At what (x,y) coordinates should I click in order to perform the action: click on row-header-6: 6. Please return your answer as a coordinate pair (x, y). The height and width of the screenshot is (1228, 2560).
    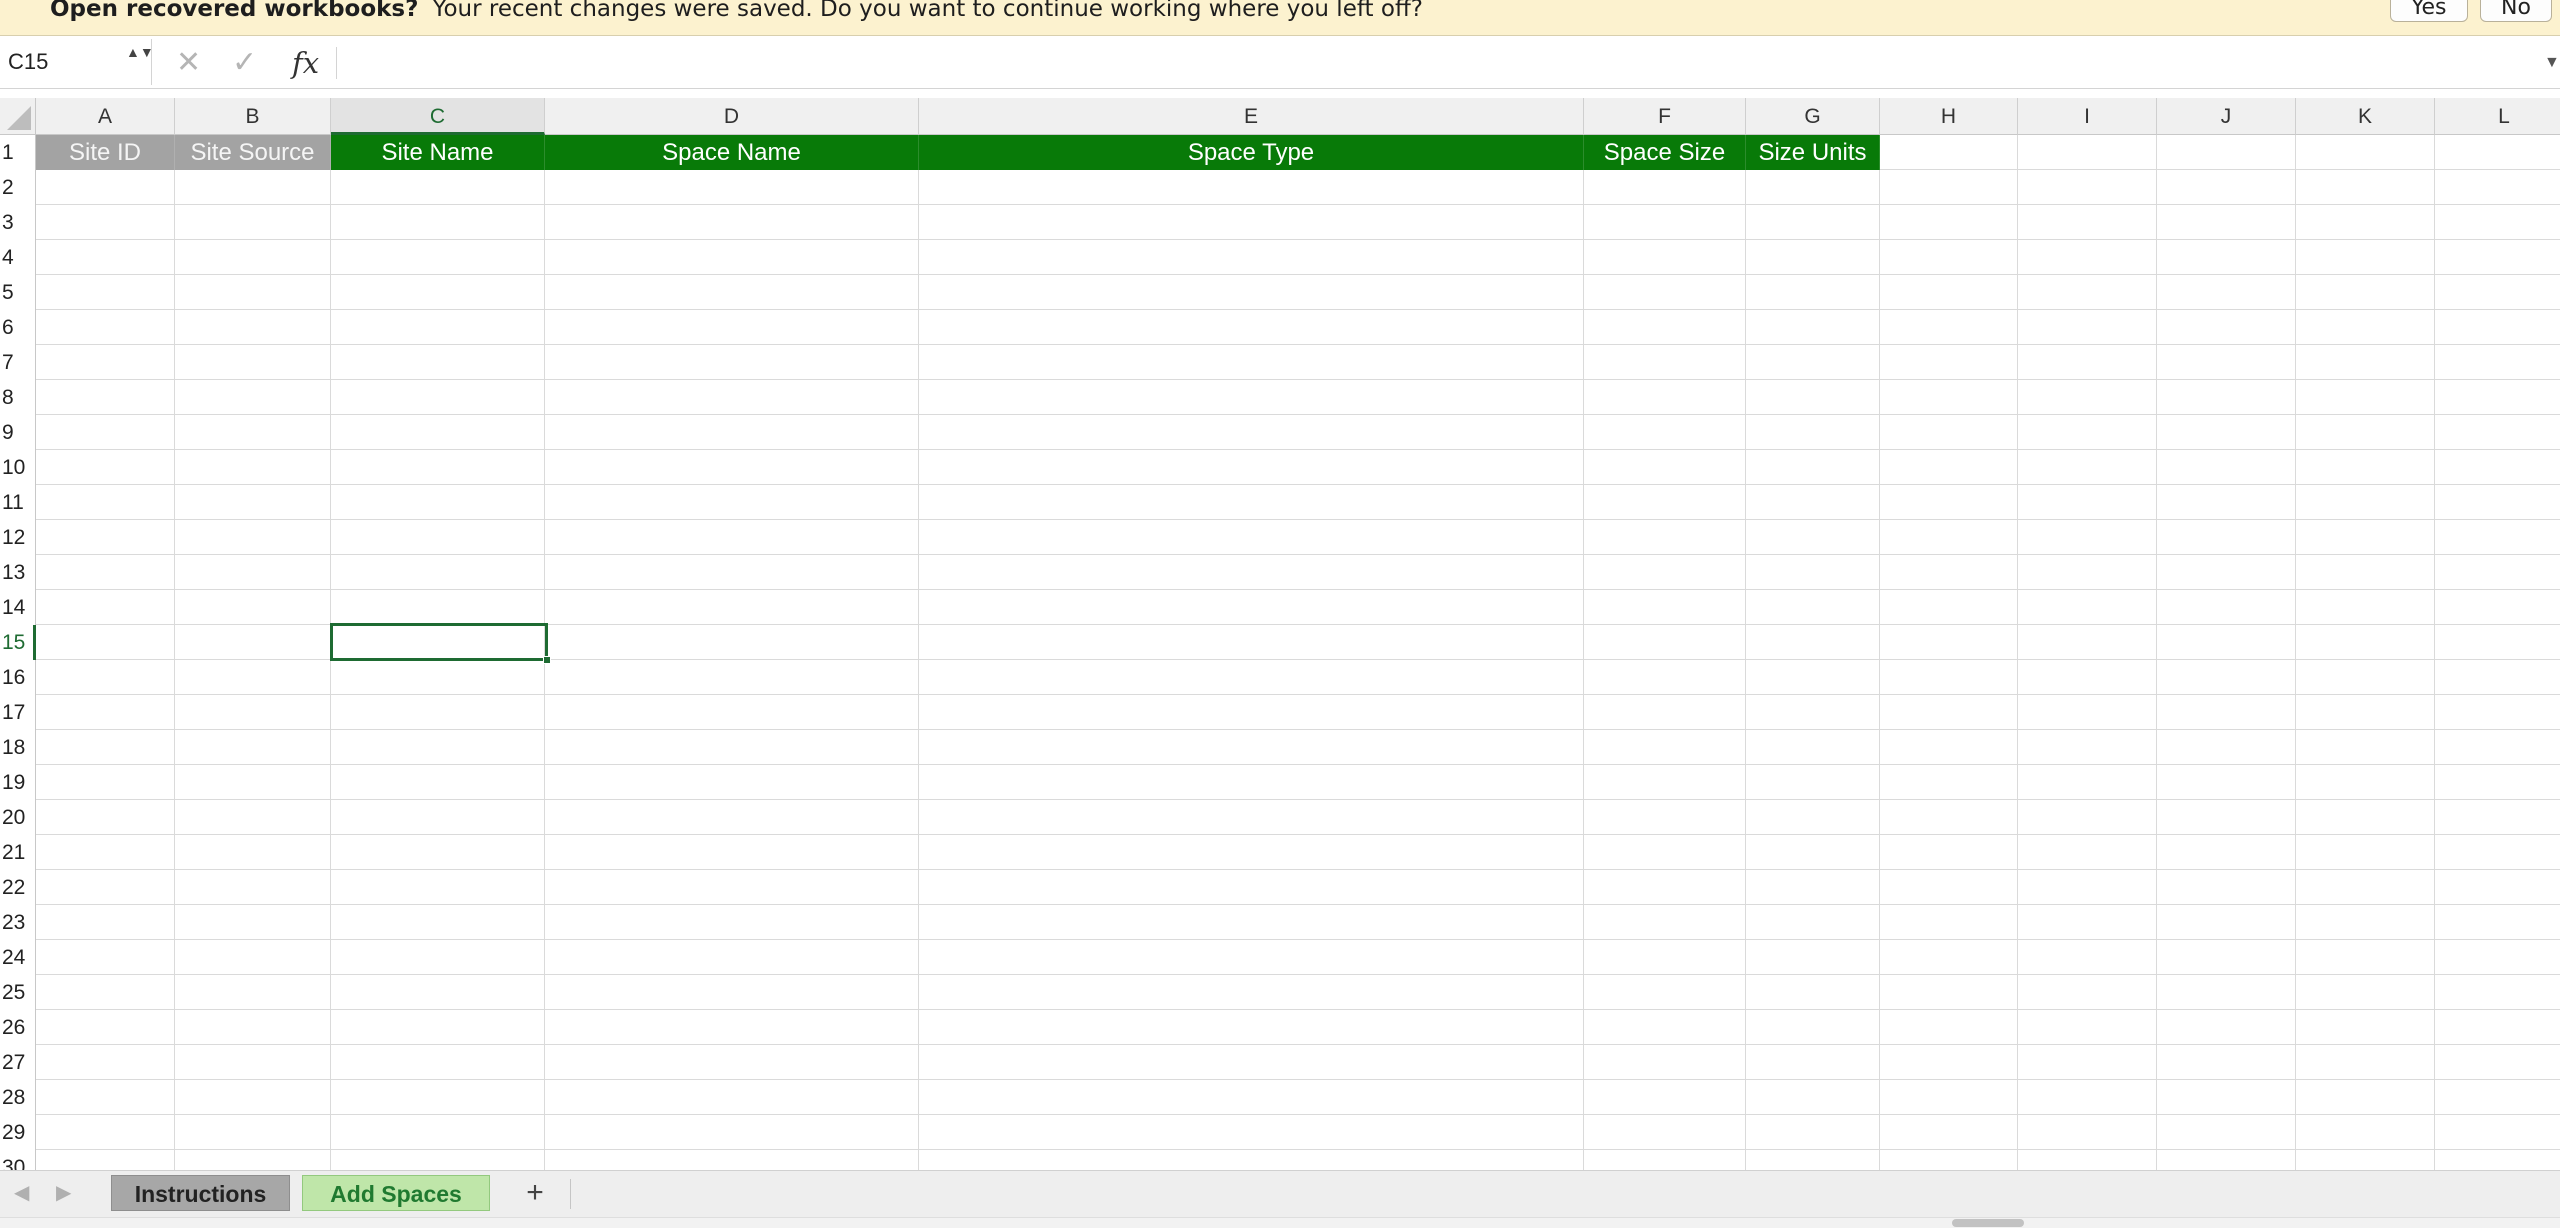
    Looking at the image, I should click on (18, 327).